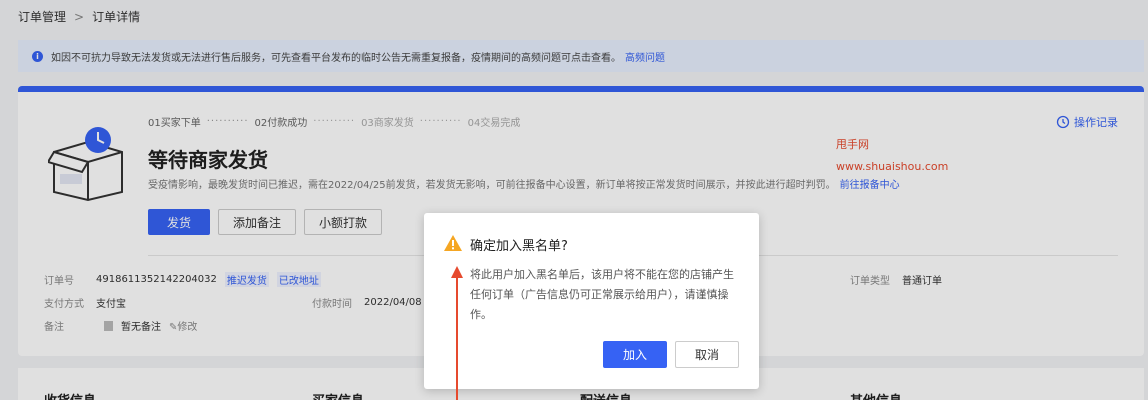 The image size is (1148, 400). What do you see at coordinates (670, 354) in the screenshot?
I see `dialog-buttons: 加入 取消` at bounding box center [670, 354].